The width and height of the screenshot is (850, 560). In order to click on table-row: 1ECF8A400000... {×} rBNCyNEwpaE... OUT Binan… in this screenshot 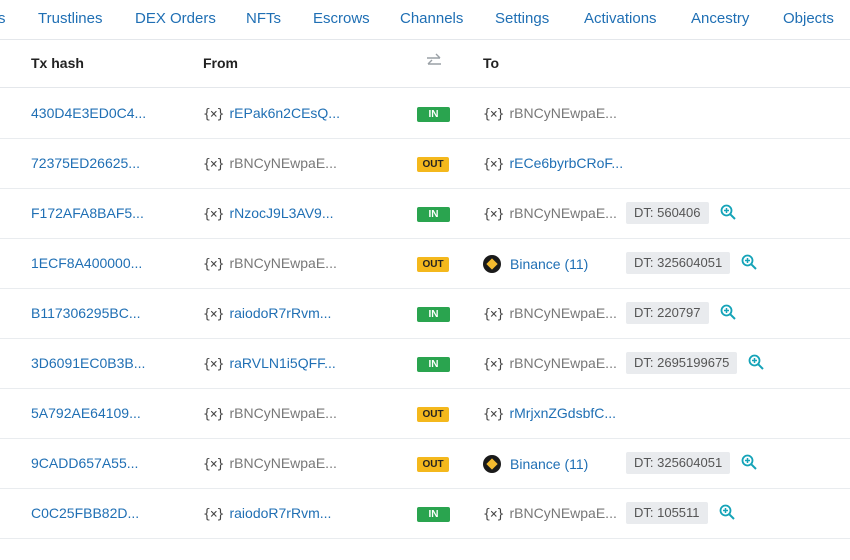, I will do `click(425, 264)`.